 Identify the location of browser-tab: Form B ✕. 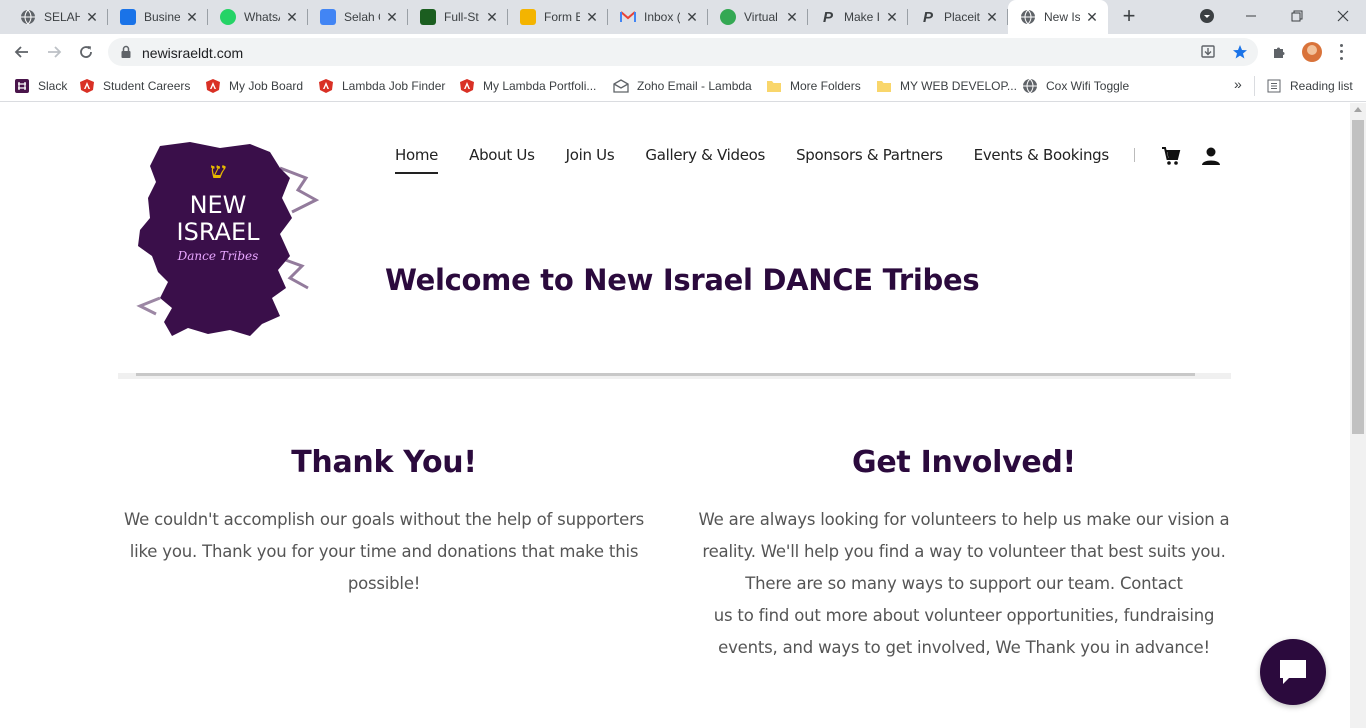
(558, 17).